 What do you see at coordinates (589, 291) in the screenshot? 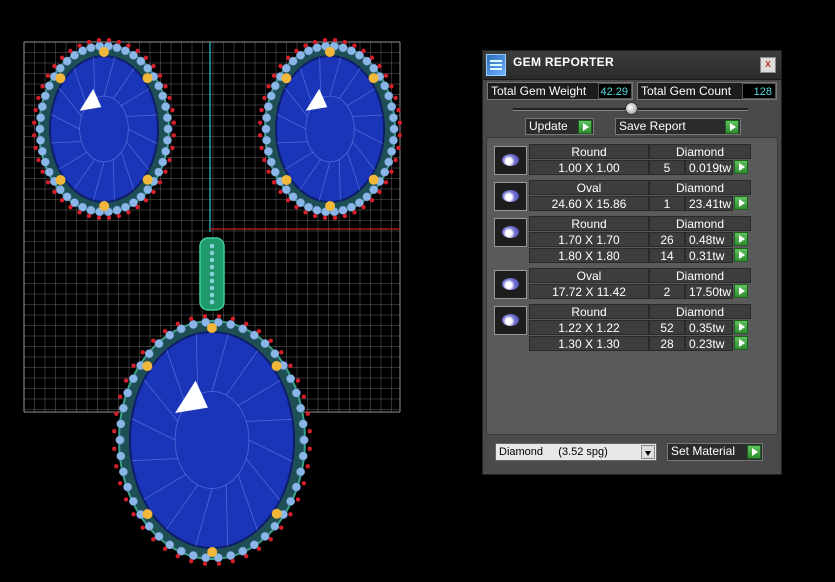
I see `gem-size-cell: 17.72 X 11.42` at bounding box center [589, 291].